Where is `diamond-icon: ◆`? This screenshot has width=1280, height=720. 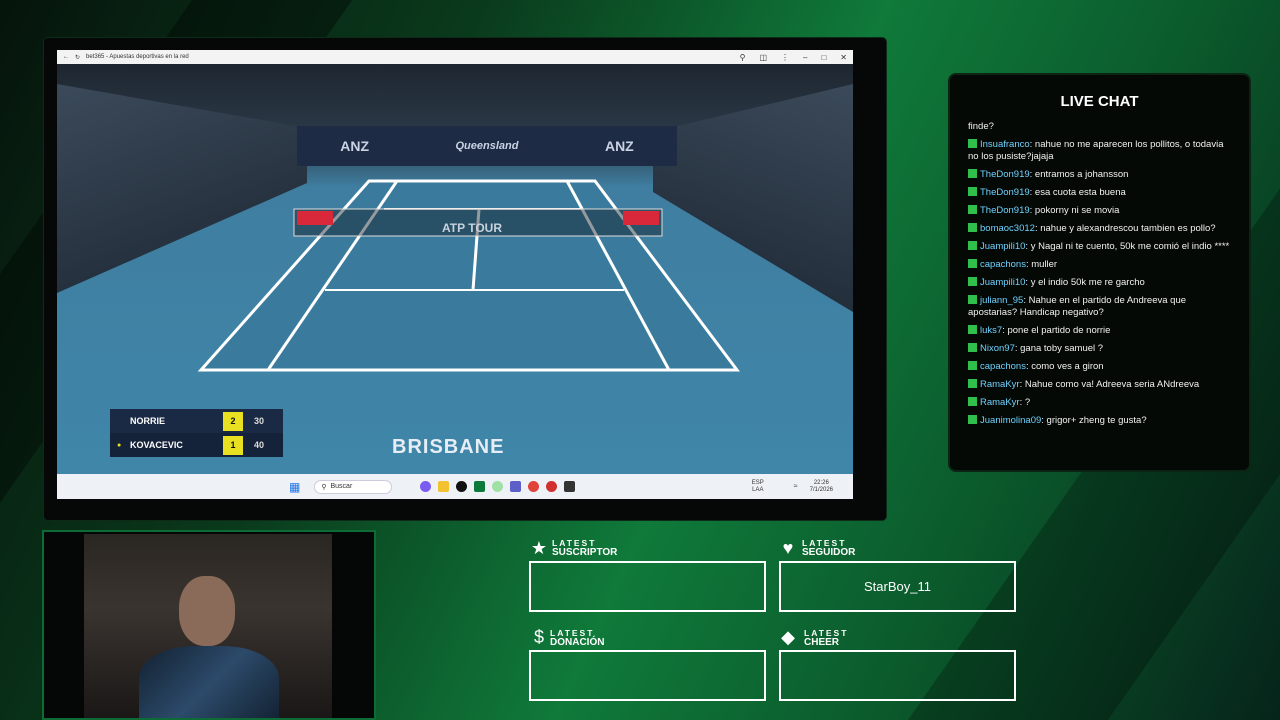
diamond-icon: ◆ is located at coordinates (788, 637).